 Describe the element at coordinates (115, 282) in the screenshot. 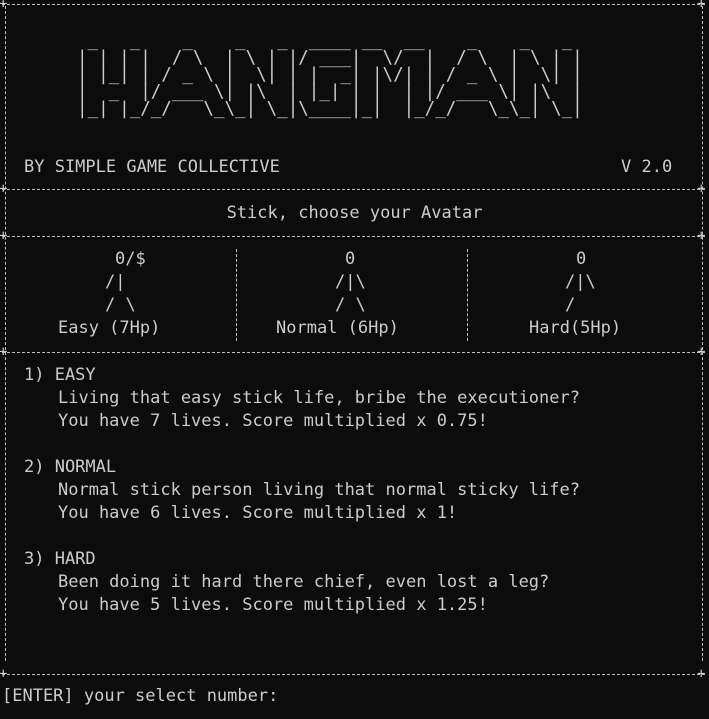

I see `avatar-easy-body: /|` at that location.